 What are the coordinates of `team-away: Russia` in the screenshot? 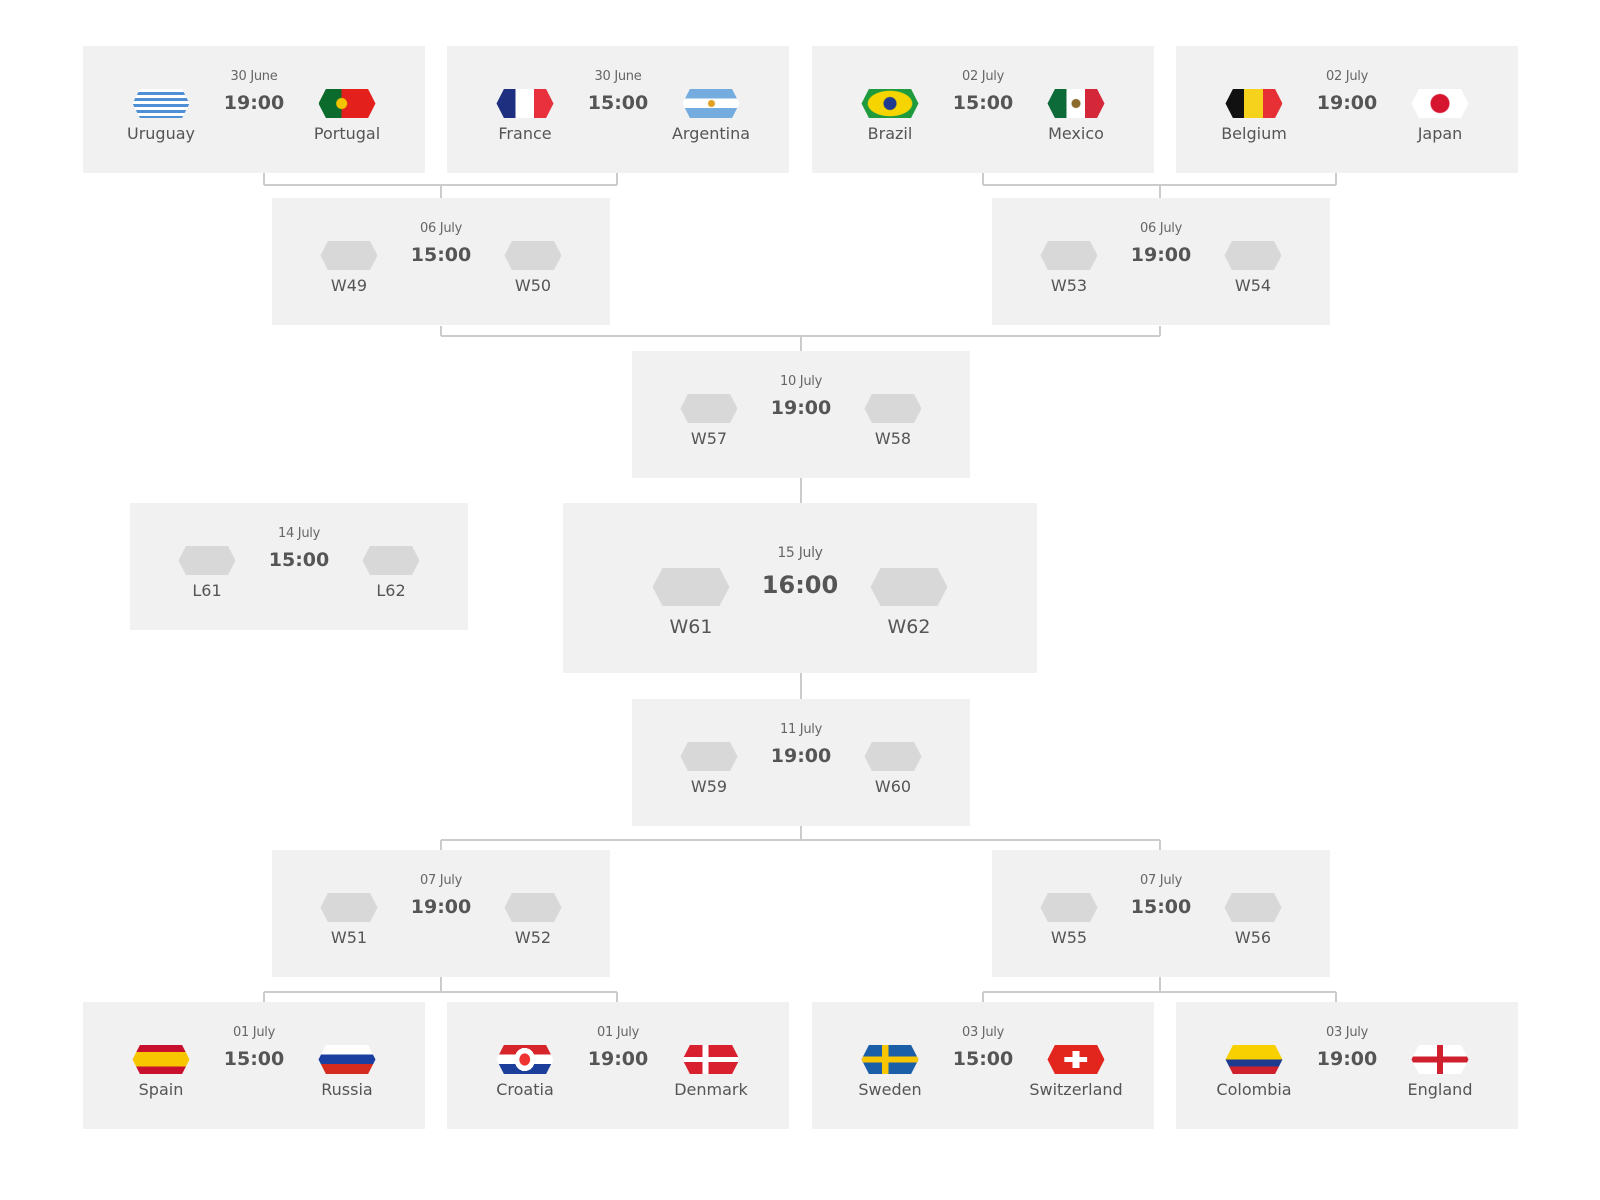 It's located at (347, 1072).